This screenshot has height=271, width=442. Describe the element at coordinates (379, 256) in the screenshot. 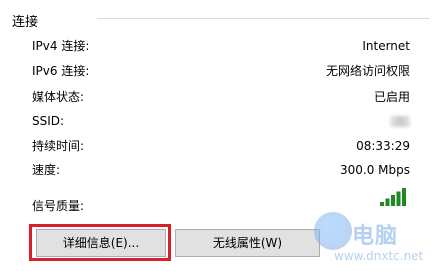

I see `watermark-url: www.dnxtc.net` at that location.